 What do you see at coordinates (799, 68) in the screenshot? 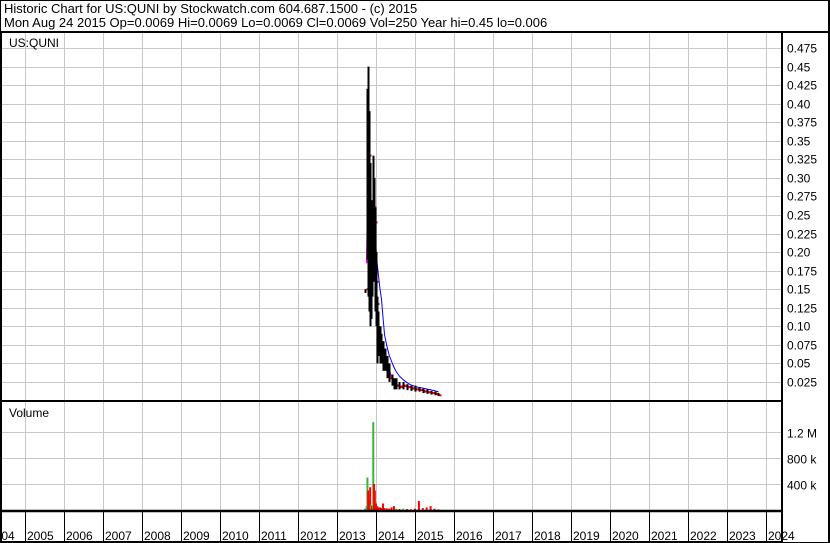
I see `price-tick-label: 0.45` at bounding box center [799, 68].